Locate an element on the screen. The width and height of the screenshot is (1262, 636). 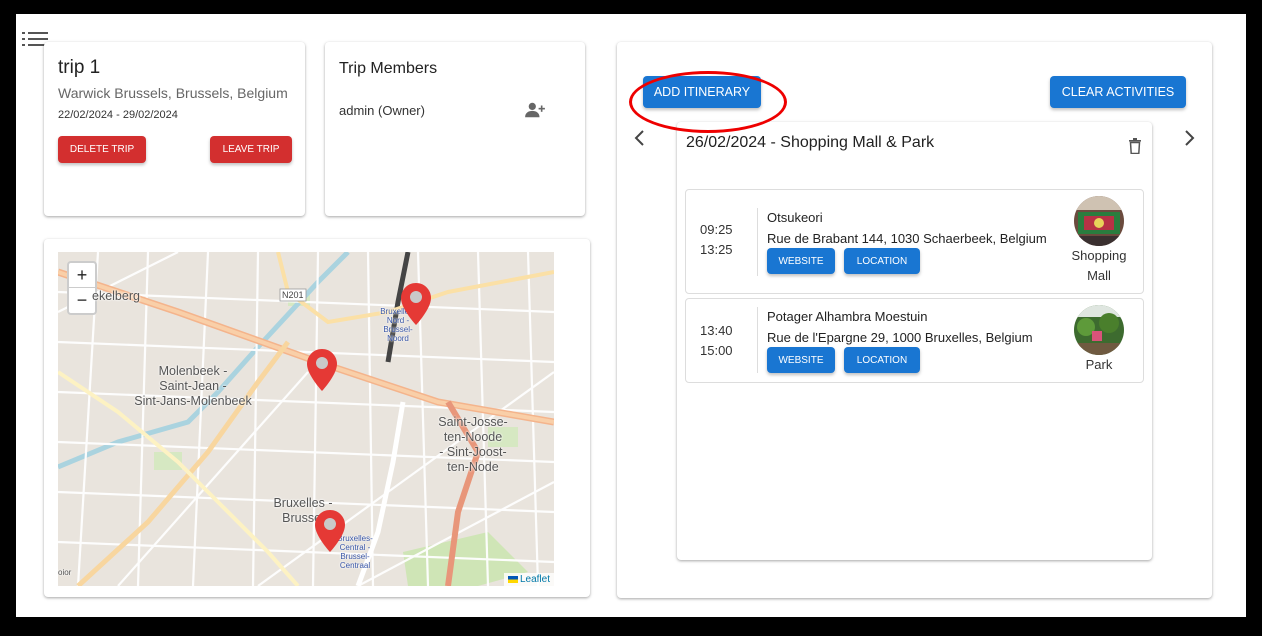
activity-start-time: 13:40 is located at coordinates (716, 330).